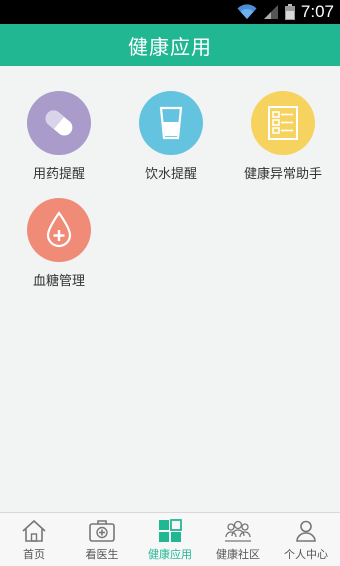 Image resolution: width=340 pixels, height=566 pixels. I want to click on app-water-reminder: 饮水提醒, so click(171, 141).